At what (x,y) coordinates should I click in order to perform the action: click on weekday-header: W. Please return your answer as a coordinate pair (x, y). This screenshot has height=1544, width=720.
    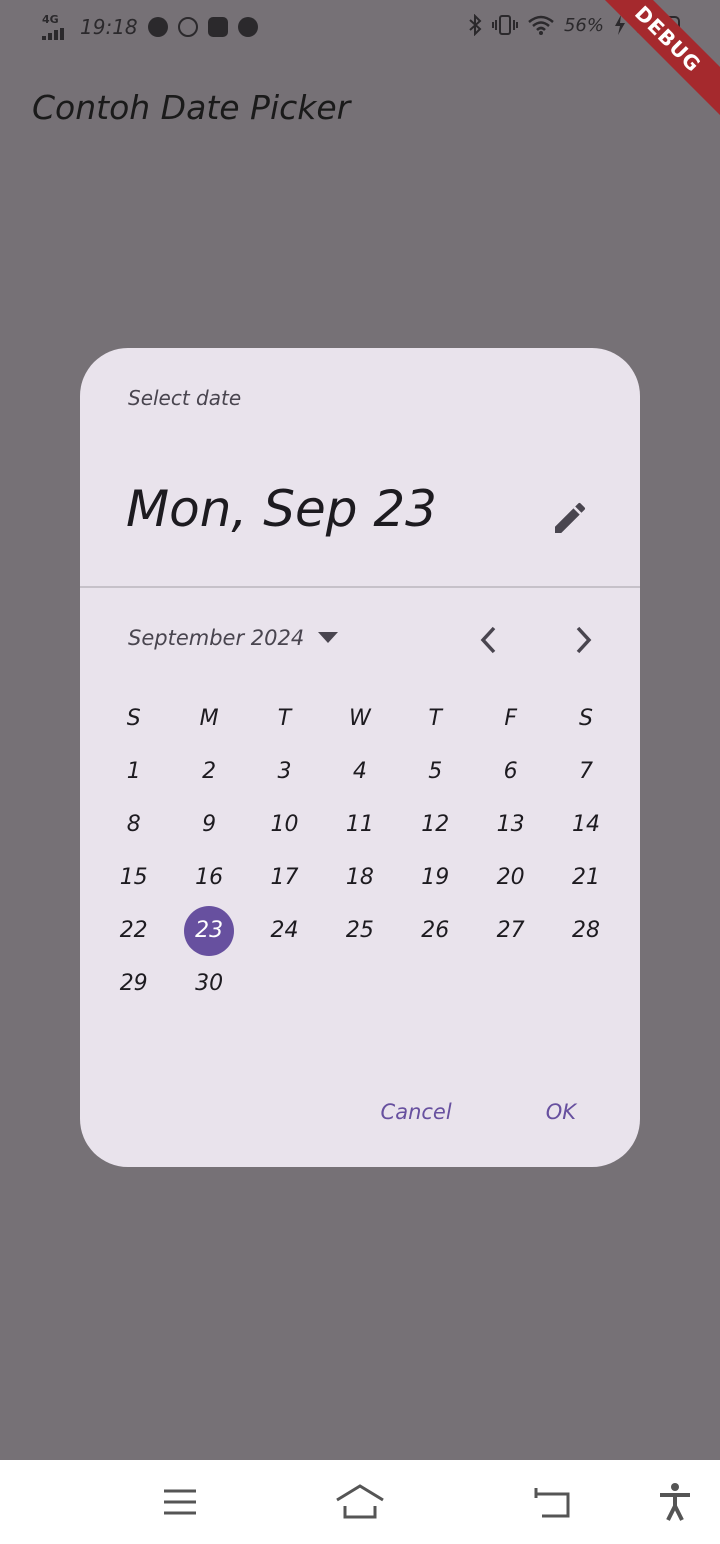
    Looking at the image, I should click on (359, 718).